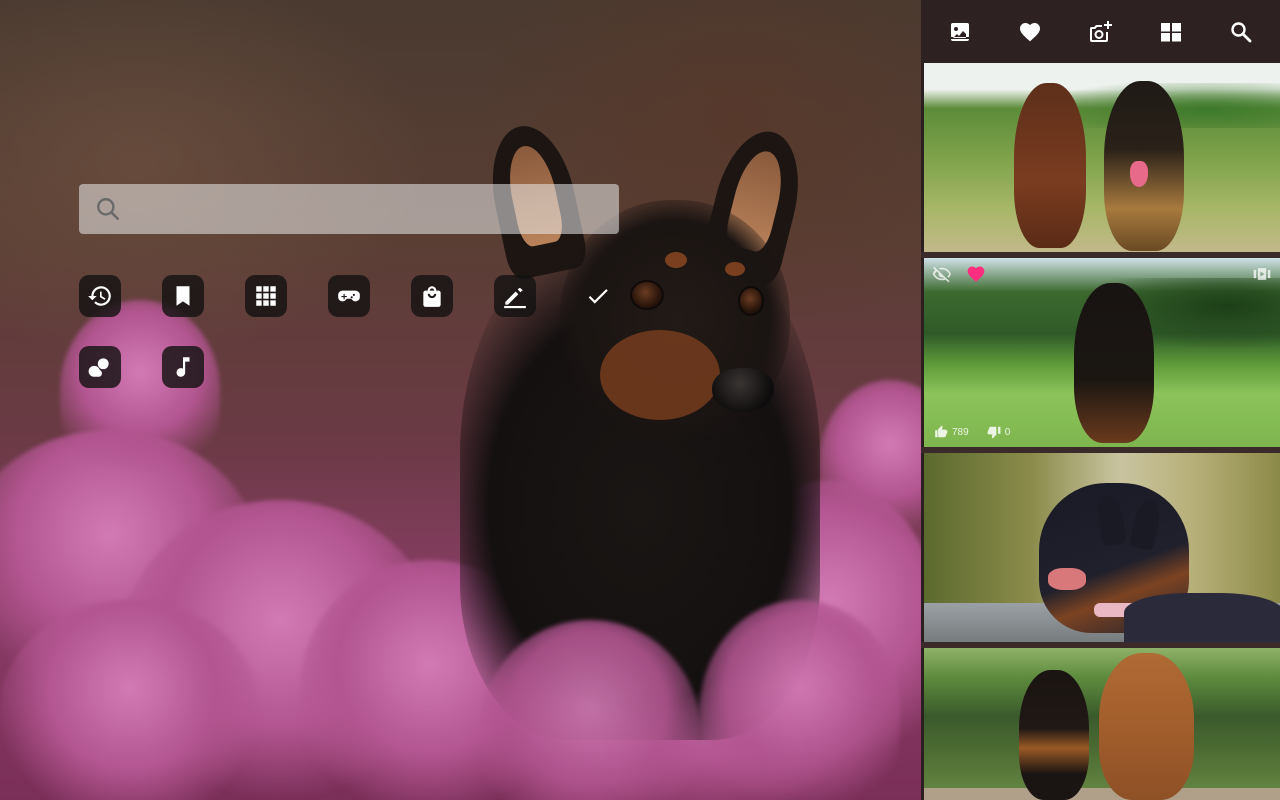  I want to click on search-input, so click(376, 209).